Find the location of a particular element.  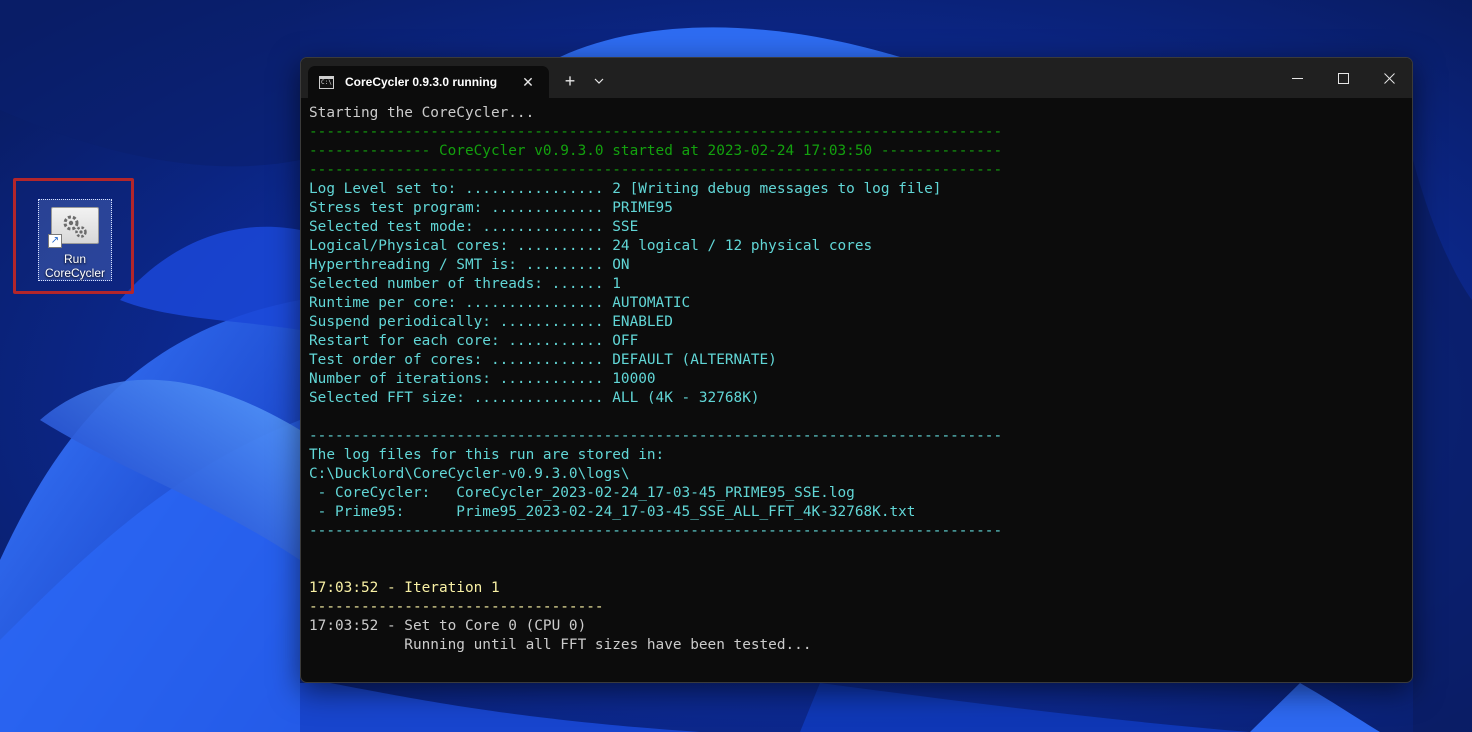

run-corecycler-shortcut: ↗ Run CoreCycler is located at coordinates (75, 240).